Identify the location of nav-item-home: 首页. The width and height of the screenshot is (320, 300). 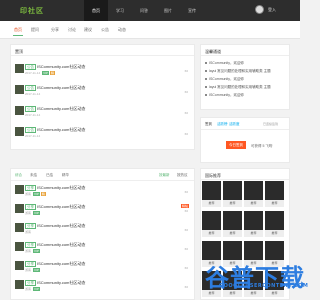
(96, 10).